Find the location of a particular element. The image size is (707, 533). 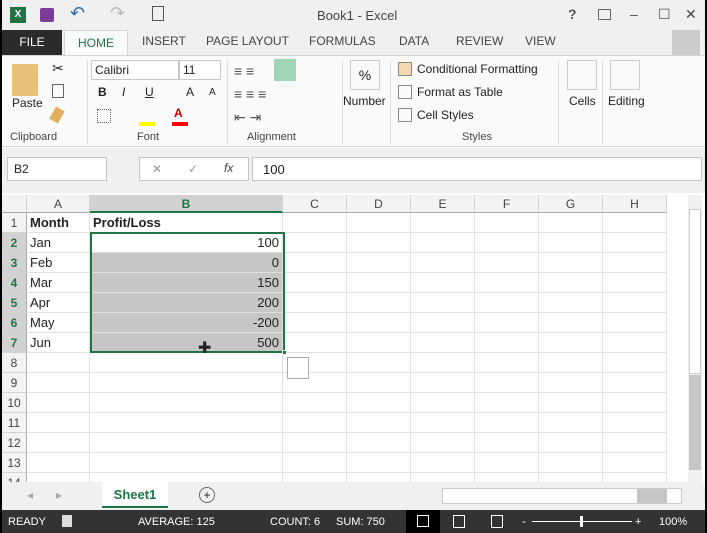

font-color-button: A is located at coordinates (178, 113).